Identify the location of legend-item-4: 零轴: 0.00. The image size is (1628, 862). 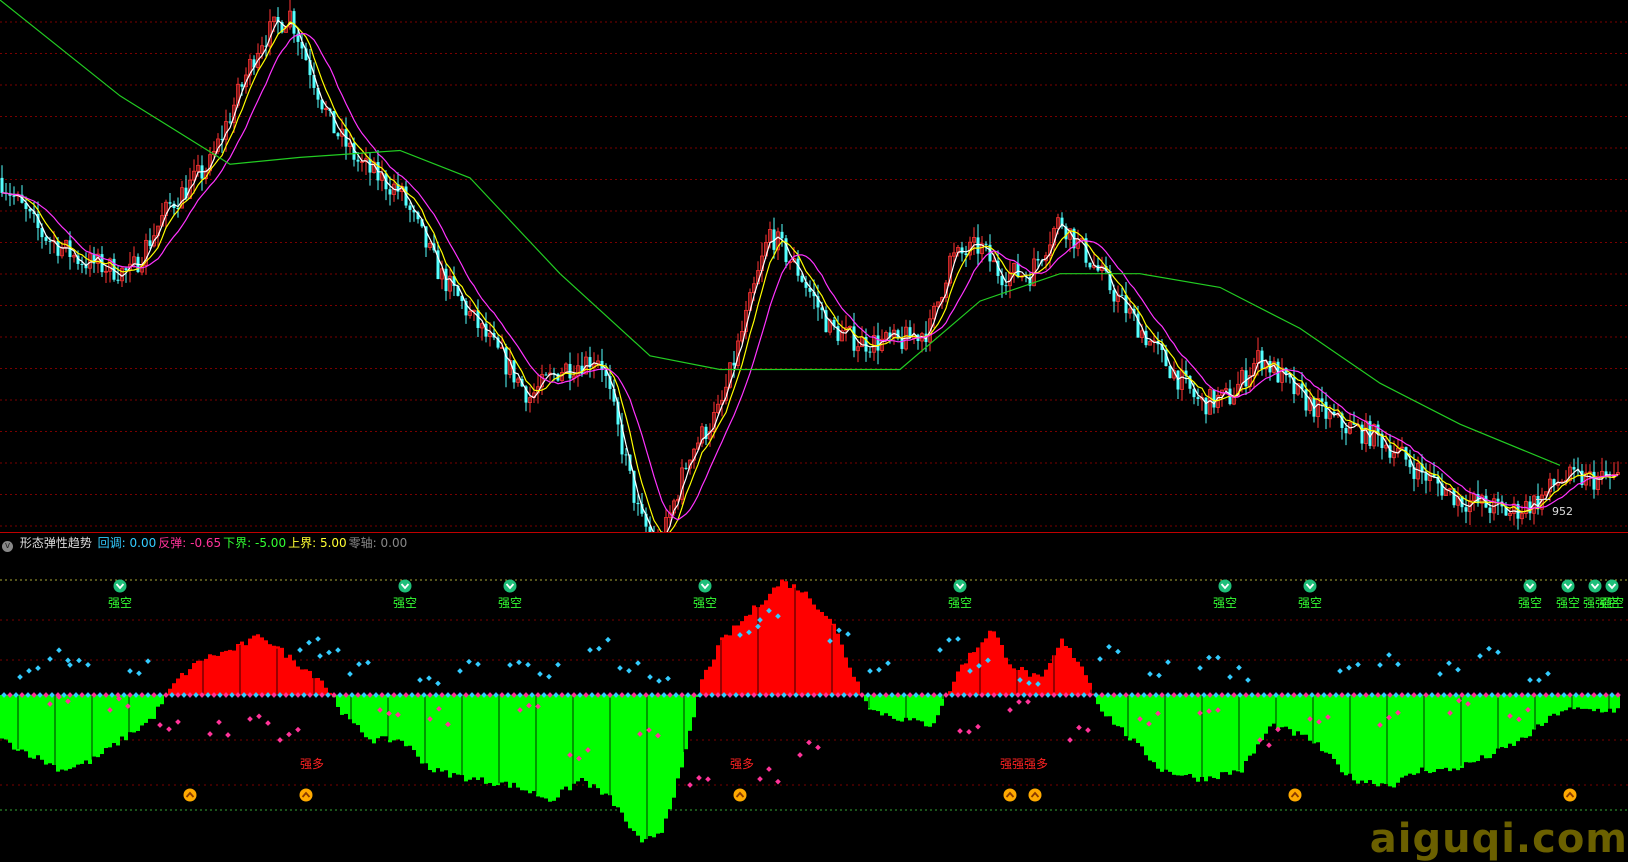
(378, 543).